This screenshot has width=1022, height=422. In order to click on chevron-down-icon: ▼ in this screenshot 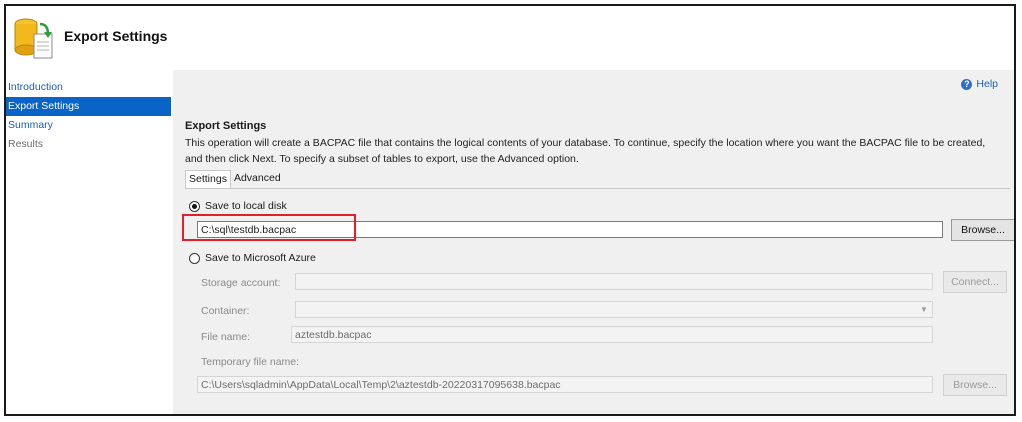, I will do `click(924, 309)`.